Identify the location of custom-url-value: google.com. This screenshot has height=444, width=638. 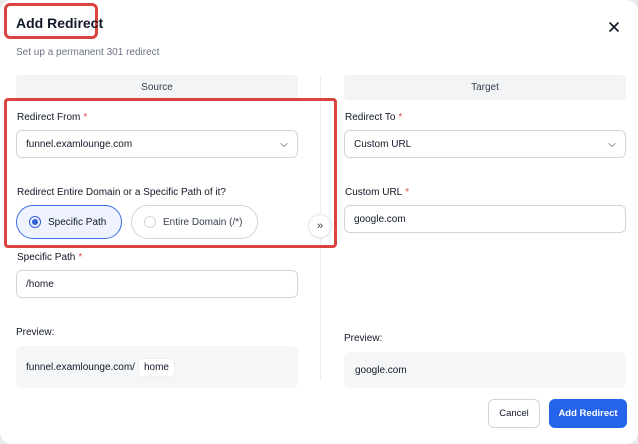
(380, 219).